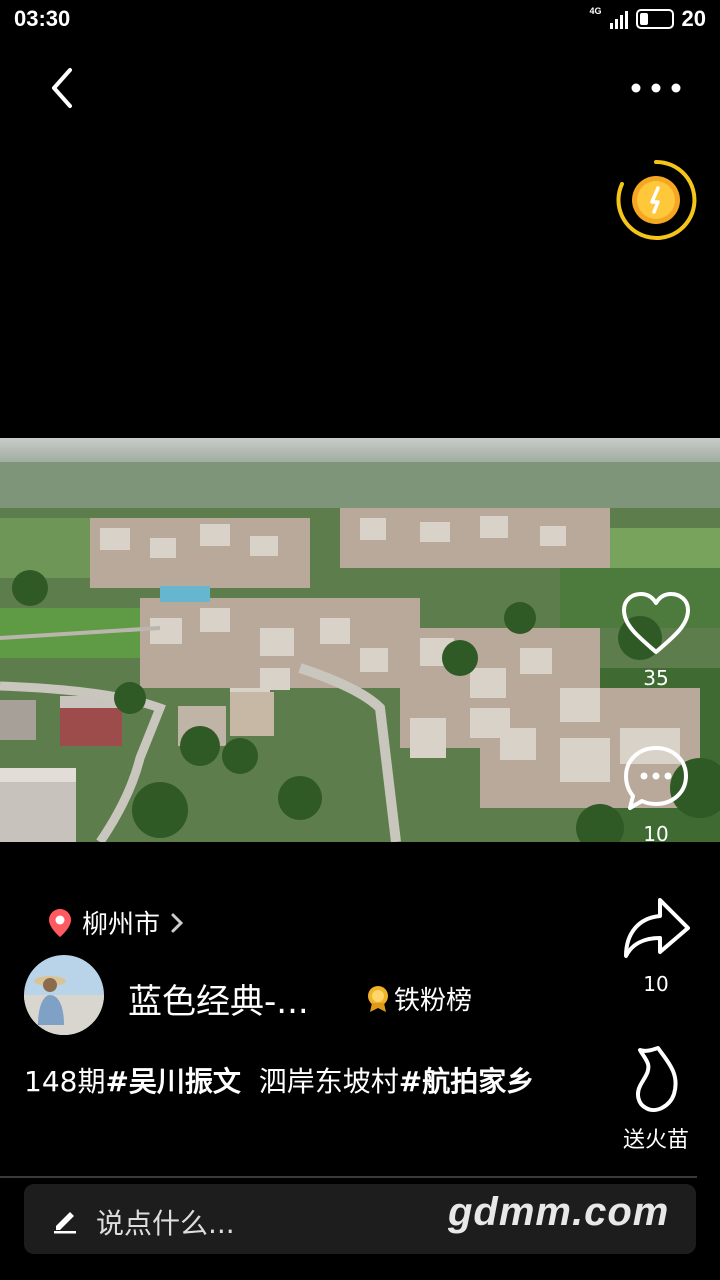 This screenshot has height=1280, width=720. What do you see at coordinates (466, 1081) in the screenshot?
I see `hashtag-link: #航拍家乡` at bounding box center [466, 1081].